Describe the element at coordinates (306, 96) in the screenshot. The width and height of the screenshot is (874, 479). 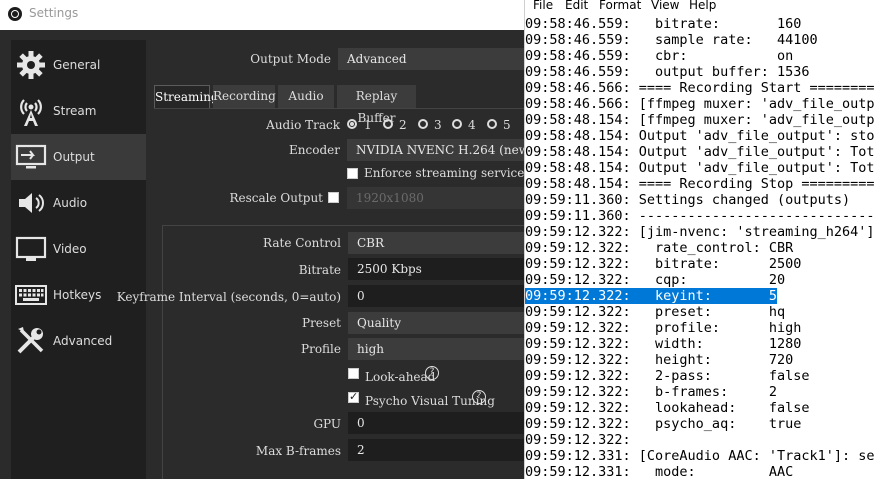
I see `tab-audio: Audio` at that location.